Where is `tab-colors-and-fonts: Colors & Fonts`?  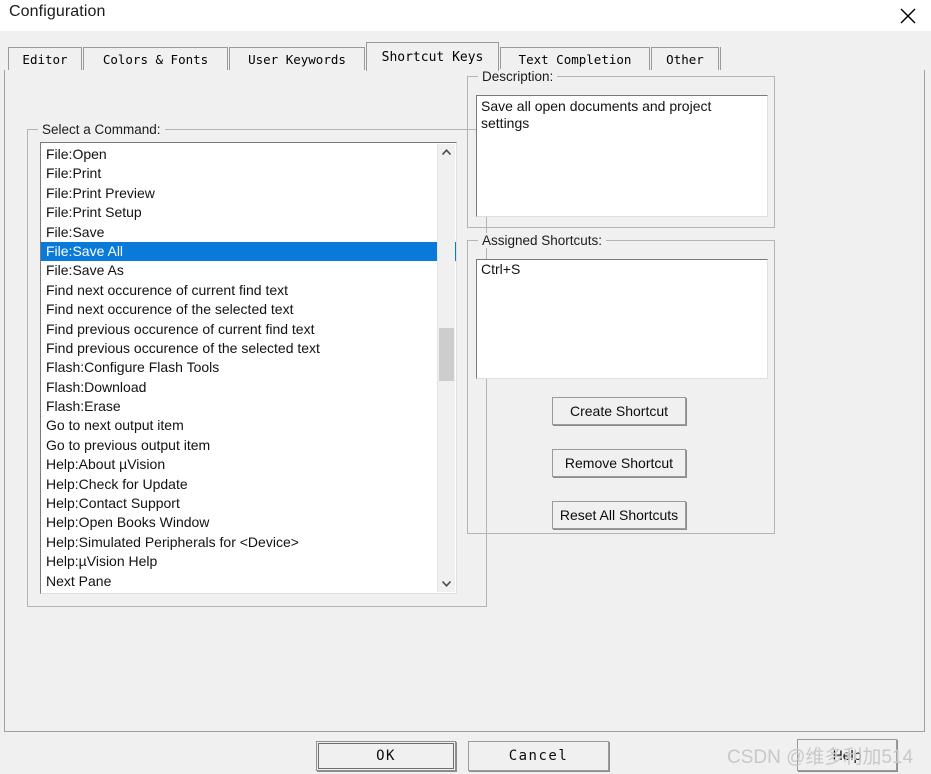 tab-colors-and-fonts: Colors & Fonts is located at coordinates (155, 59).